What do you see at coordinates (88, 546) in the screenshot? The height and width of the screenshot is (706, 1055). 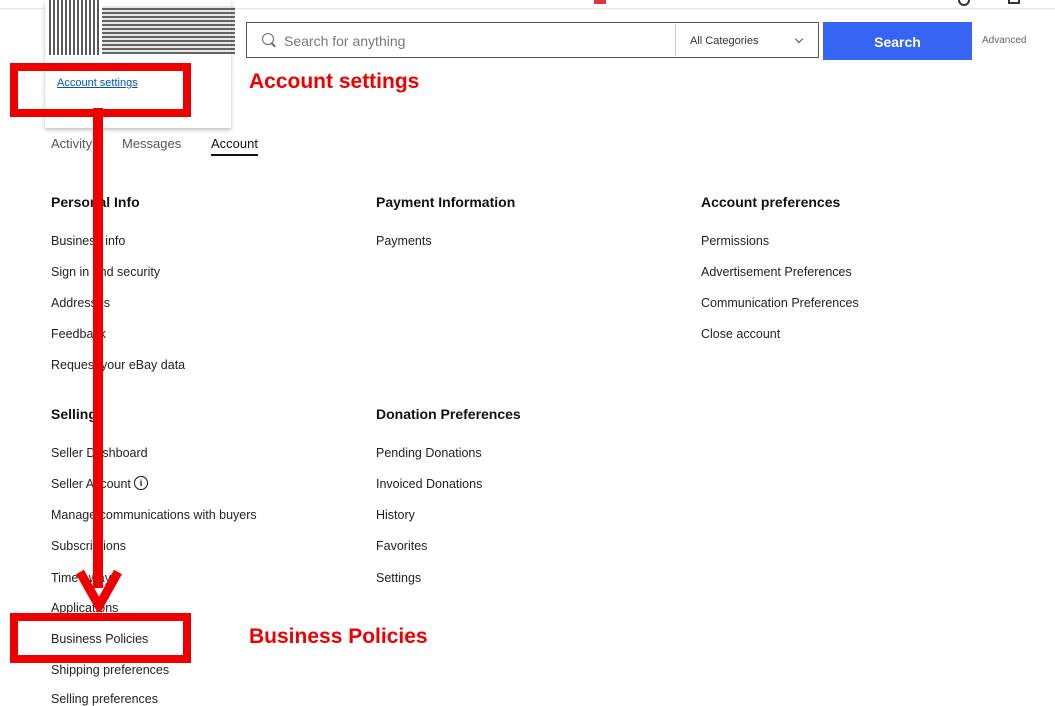 I see `link-subscriptions: Subscriptions` at bounding box center [88, 546].